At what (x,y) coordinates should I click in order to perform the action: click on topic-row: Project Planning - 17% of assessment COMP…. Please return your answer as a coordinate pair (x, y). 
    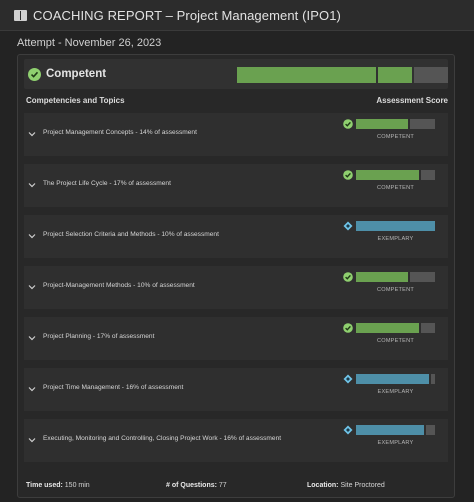
    Looking at the image, I should click on (236, 338).